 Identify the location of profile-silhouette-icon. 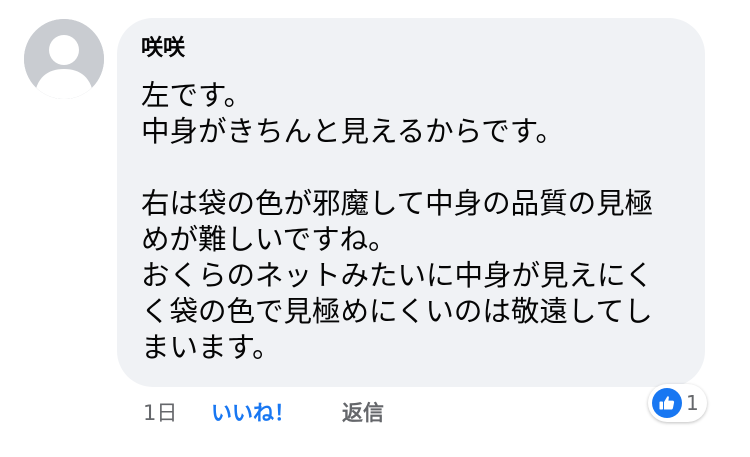
(64, 59).